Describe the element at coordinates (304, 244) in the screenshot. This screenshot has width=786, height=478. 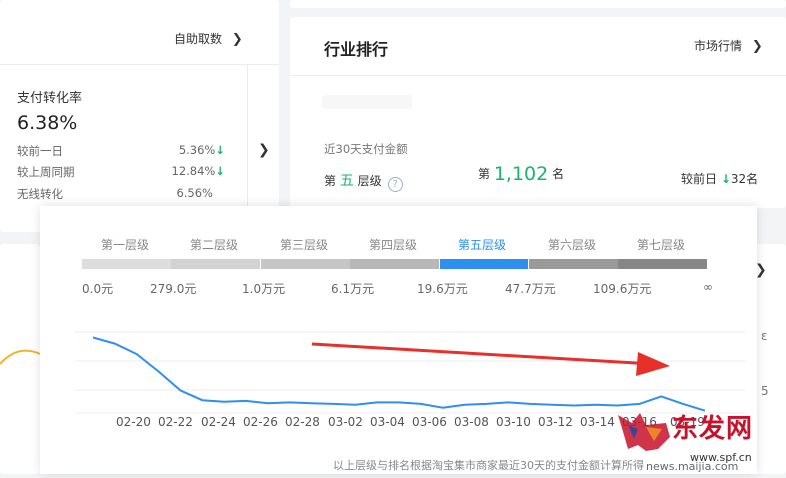
I see `tier-label: 第三层级` at that location.